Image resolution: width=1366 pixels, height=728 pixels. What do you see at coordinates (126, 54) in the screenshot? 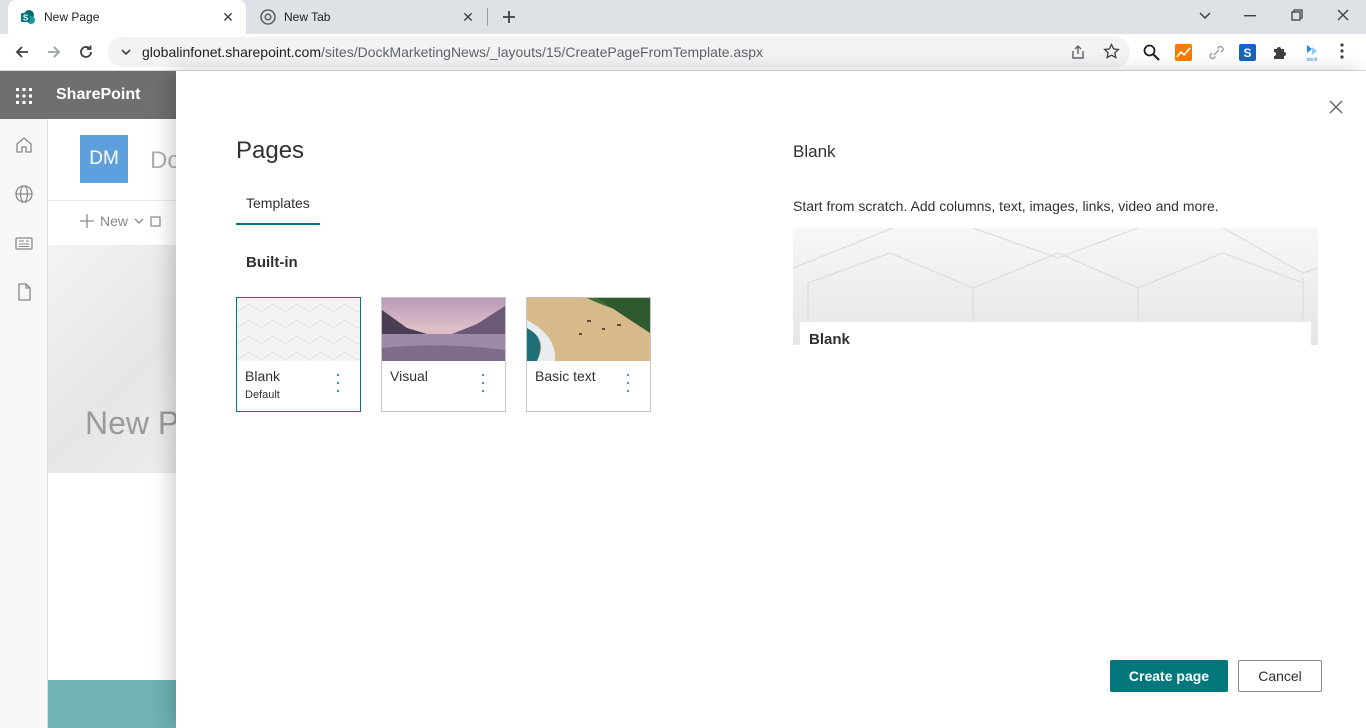
I see `site-info-chevron-icon` at bounding box center [126, 54].